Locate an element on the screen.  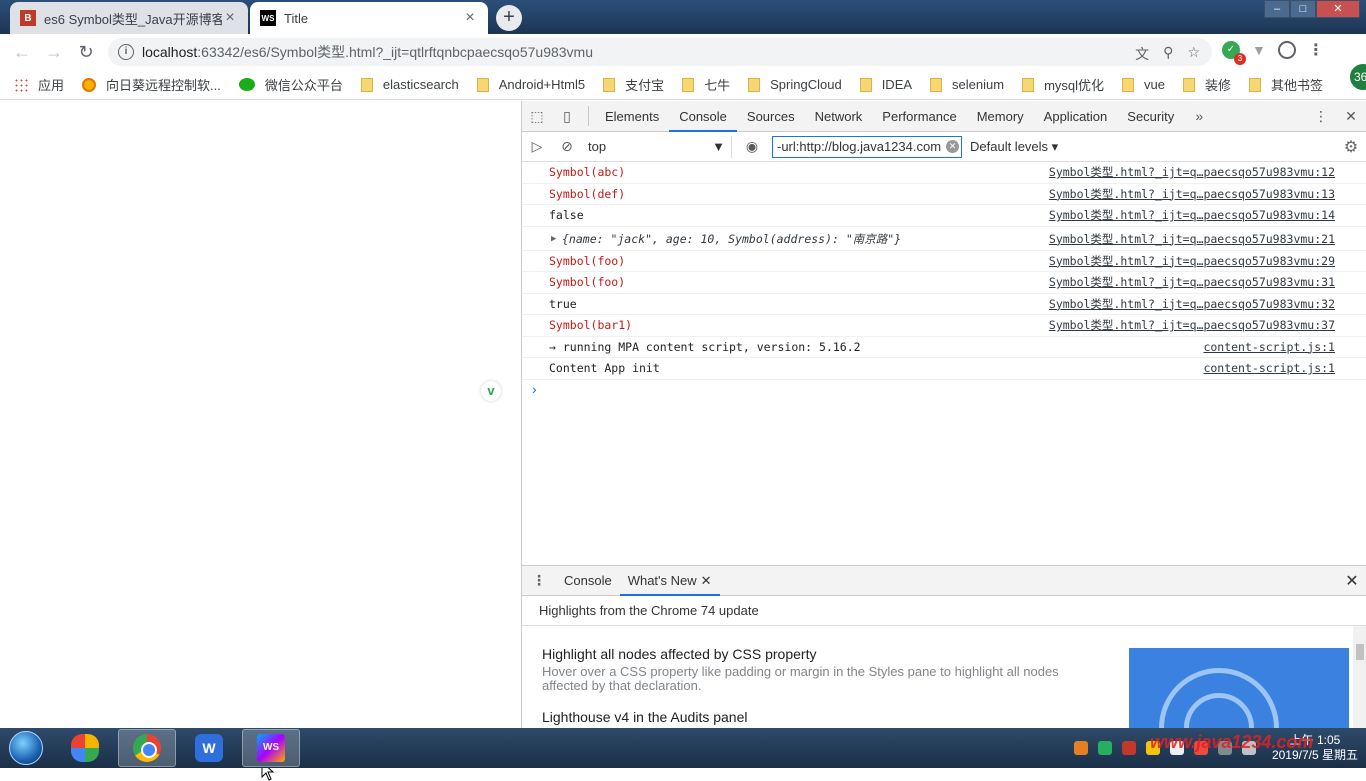
taskbar-app-wps: W is located at coordinates (209, 748).